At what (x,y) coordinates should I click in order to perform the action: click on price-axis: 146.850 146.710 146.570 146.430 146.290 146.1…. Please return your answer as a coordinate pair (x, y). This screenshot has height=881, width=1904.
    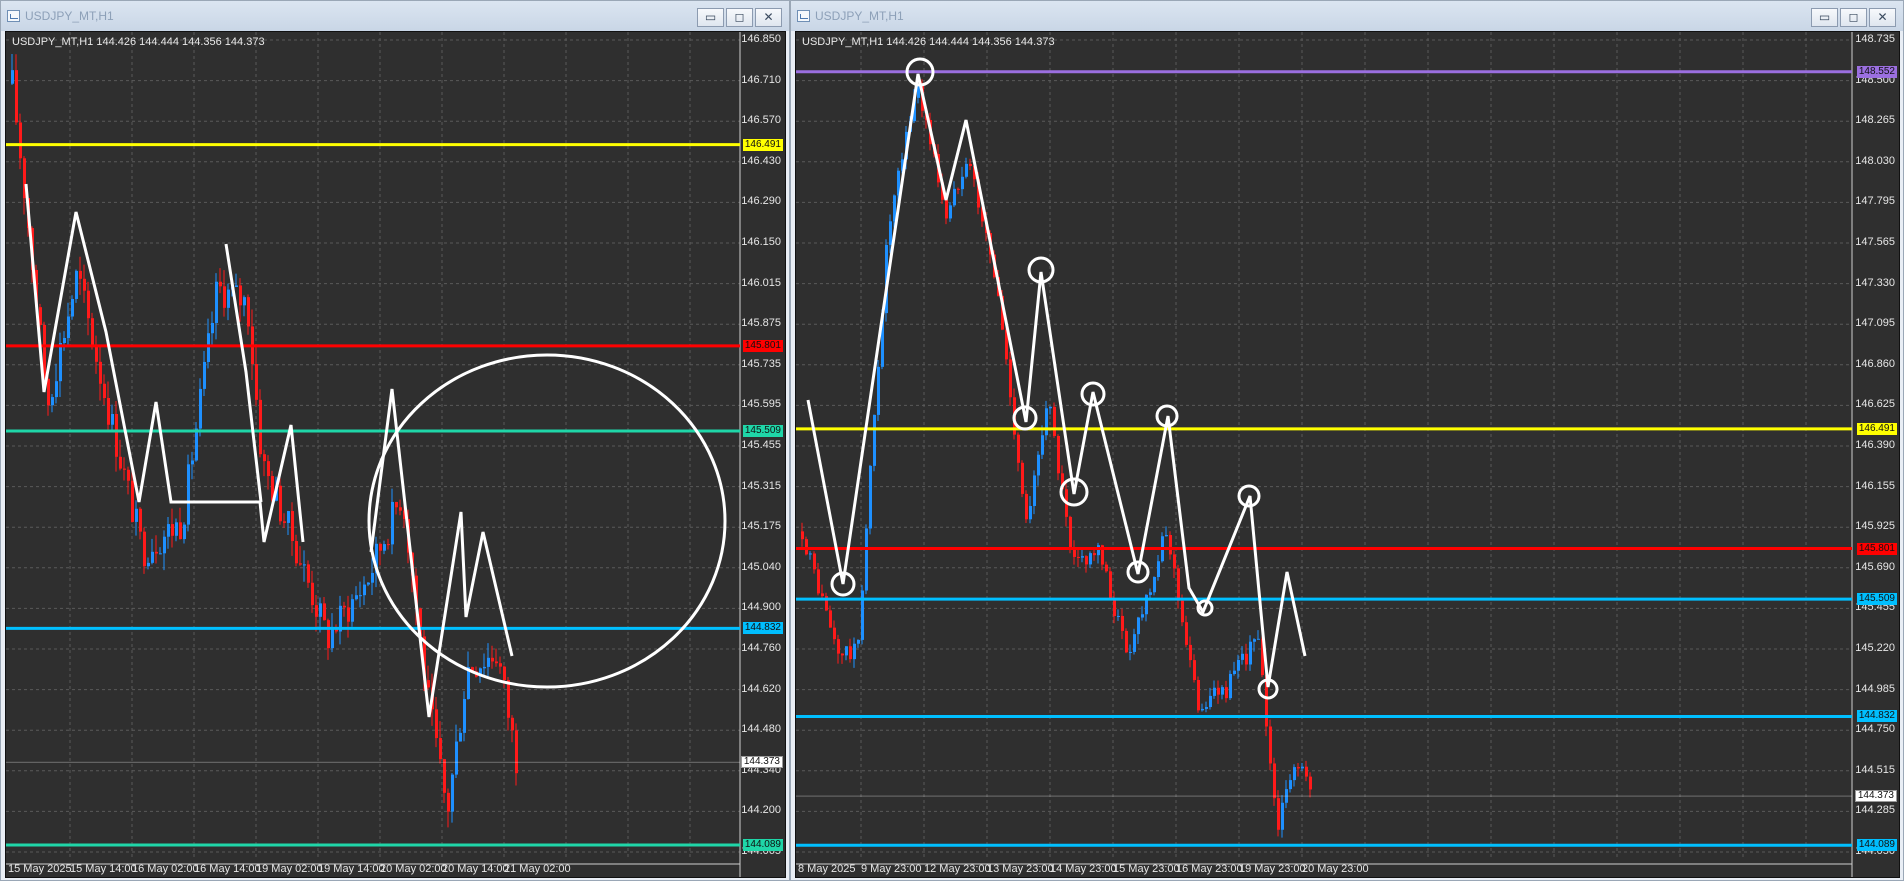
    Looking at the image, I should click on (760, 454).